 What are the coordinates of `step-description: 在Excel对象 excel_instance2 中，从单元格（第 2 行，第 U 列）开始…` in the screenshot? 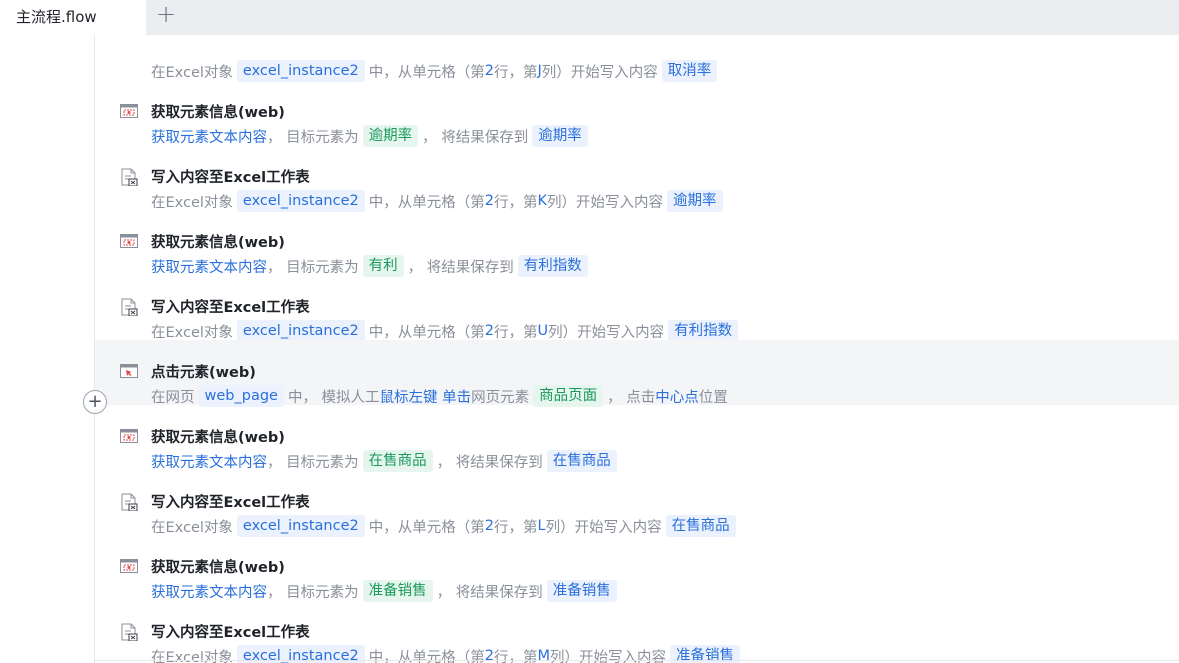 It's located at (446, 331).